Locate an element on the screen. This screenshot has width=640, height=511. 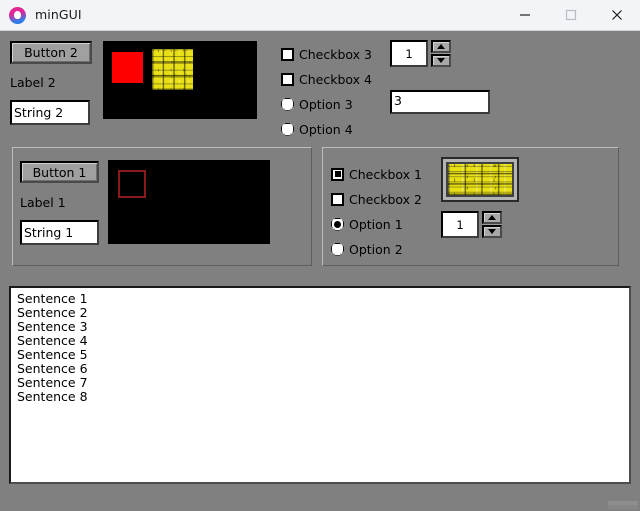
radio-option-1-label: Option 1 is located at coordinates (376, 224).